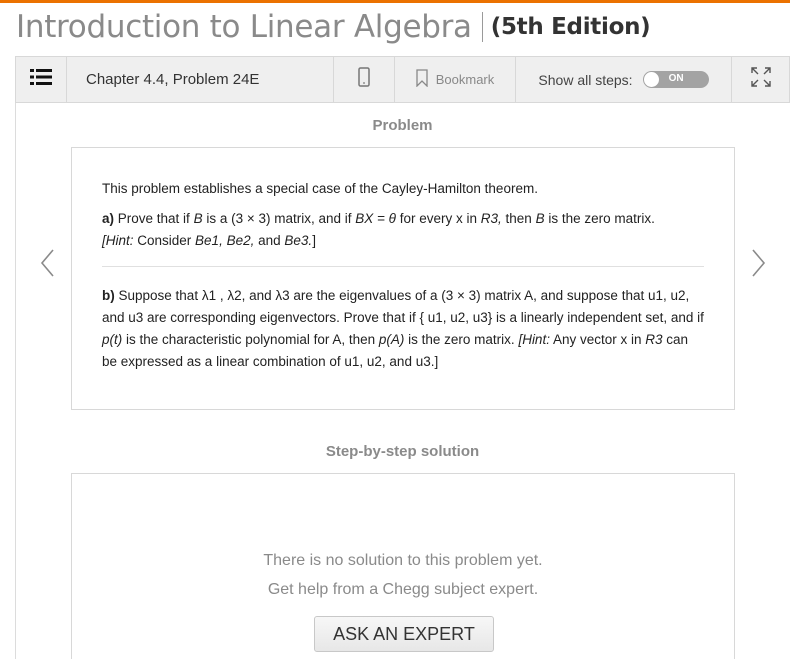 The height and width of the screenshot is (659, 790). What do you see at coordinates (404, 634) in the screenshot?
I see `ask-an-expert-button: ASK AN EXPERT` at bounding box center [404, 634].